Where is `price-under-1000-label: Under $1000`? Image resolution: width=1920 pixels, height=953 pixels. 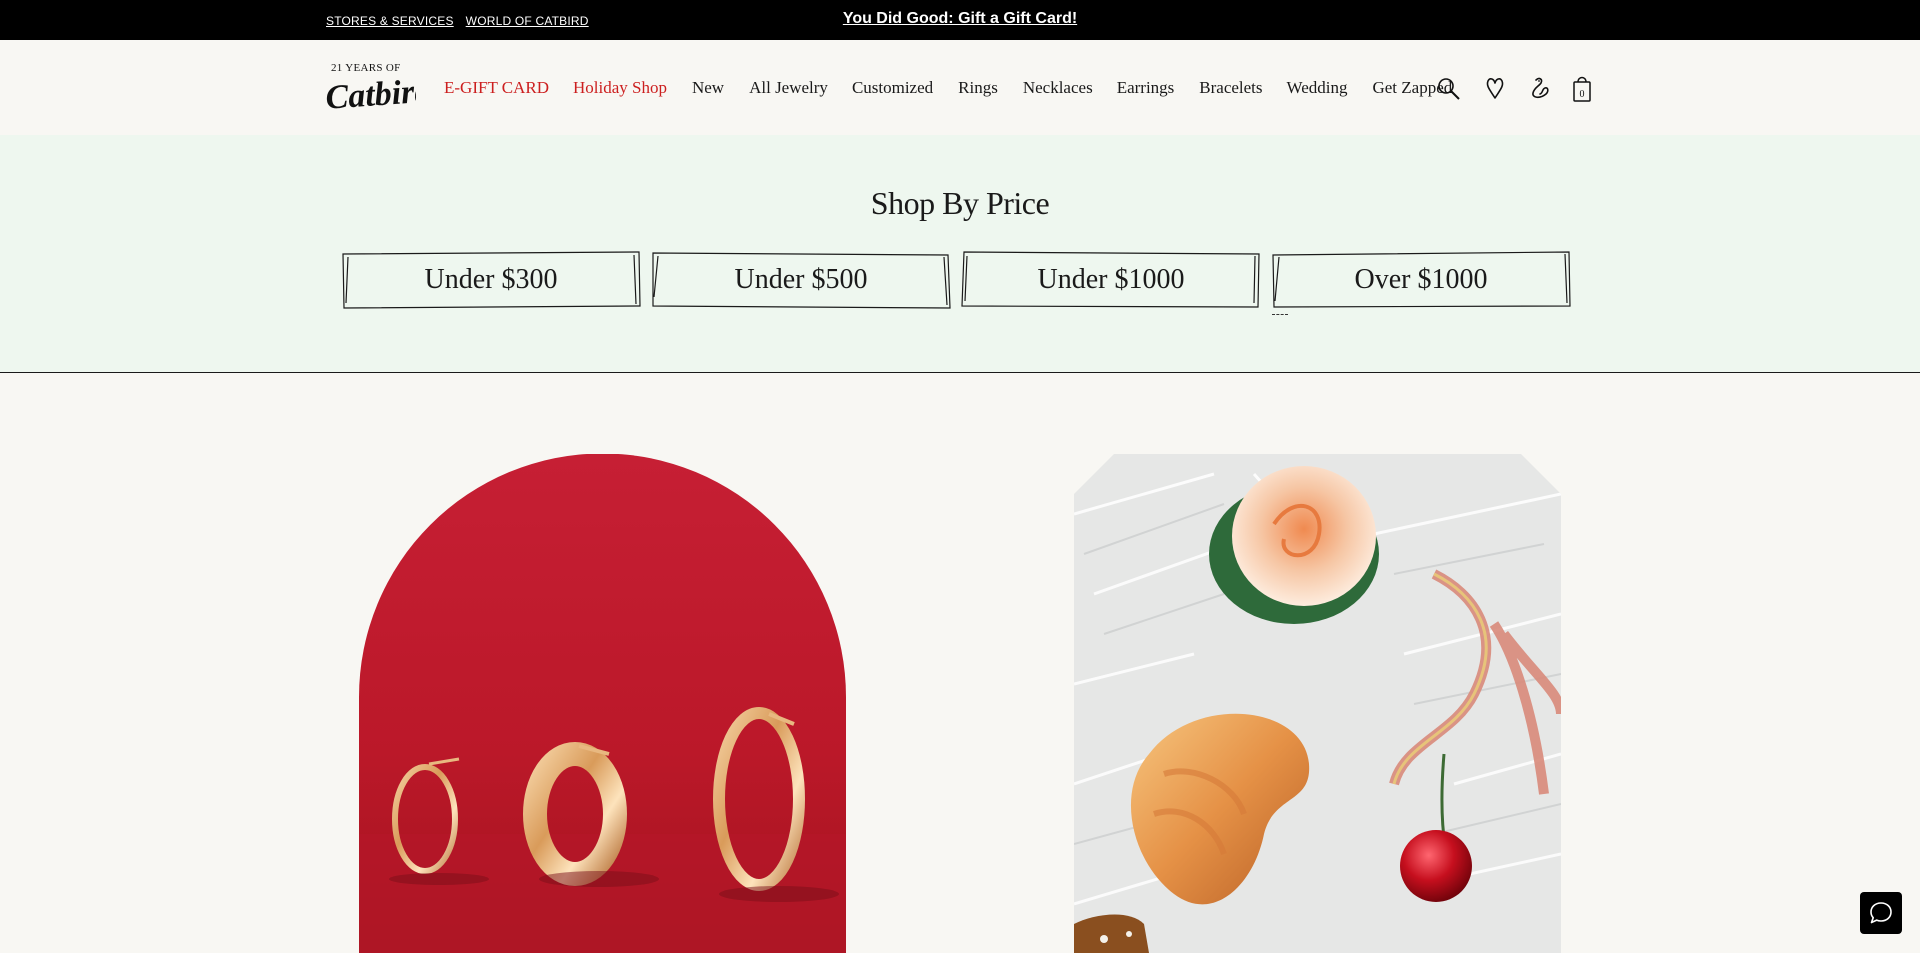 price-under-1000-label: Under $1000 is located at coordinates (1111, 279).